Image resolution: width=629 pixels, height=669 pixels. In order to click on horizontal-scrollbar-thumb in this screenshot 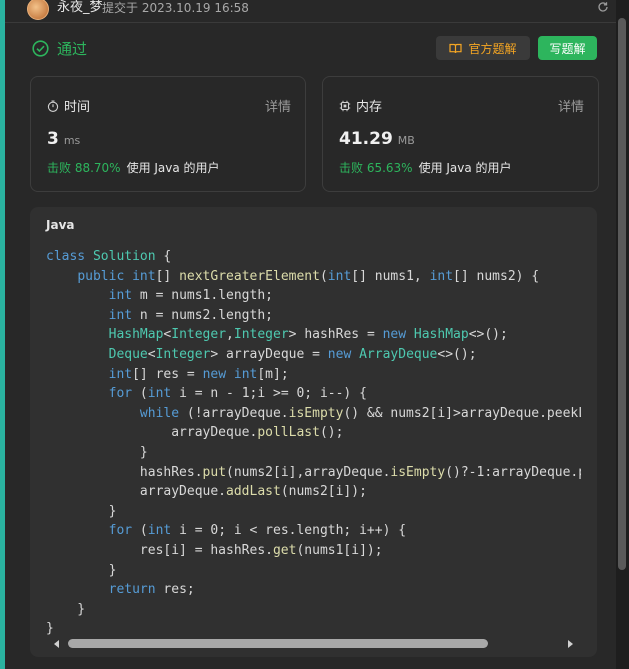, I will do `click(278, 643)`.